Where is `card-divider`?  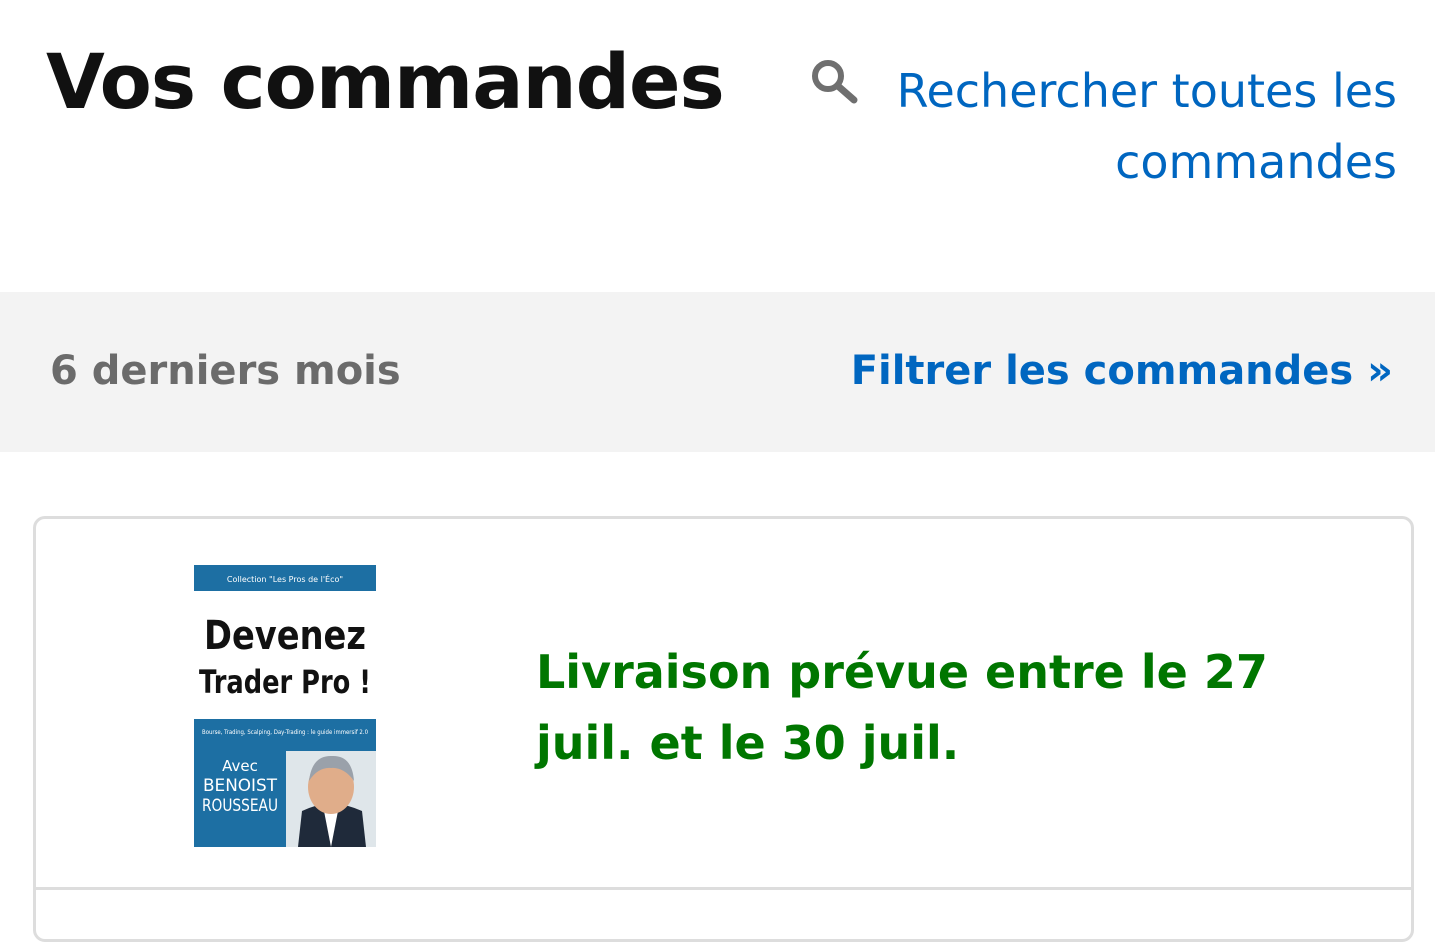
card-divider is located at coordinates (723, 888).